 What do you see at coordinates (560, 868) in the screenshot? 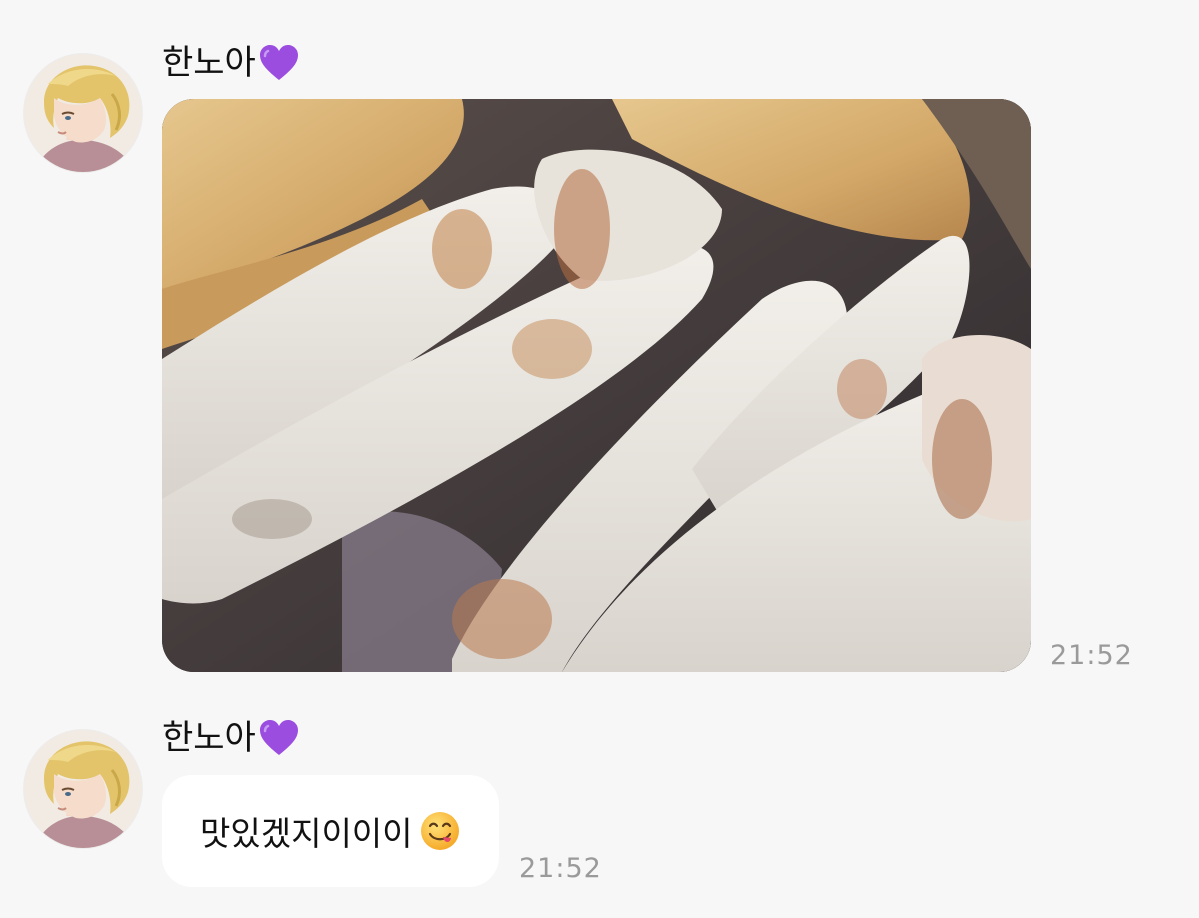
I see `message-time: 21:52` at bounding box center [560, 868].